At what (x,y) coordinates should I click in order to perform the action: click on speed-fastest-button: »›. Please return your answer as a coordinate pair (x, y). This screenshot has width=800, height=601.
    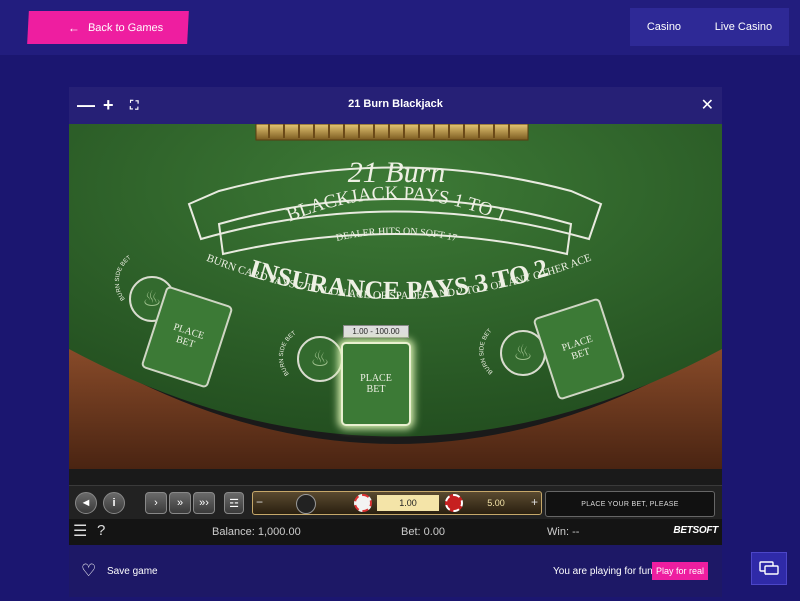
    Looking at the image, I should click on (204, 503).